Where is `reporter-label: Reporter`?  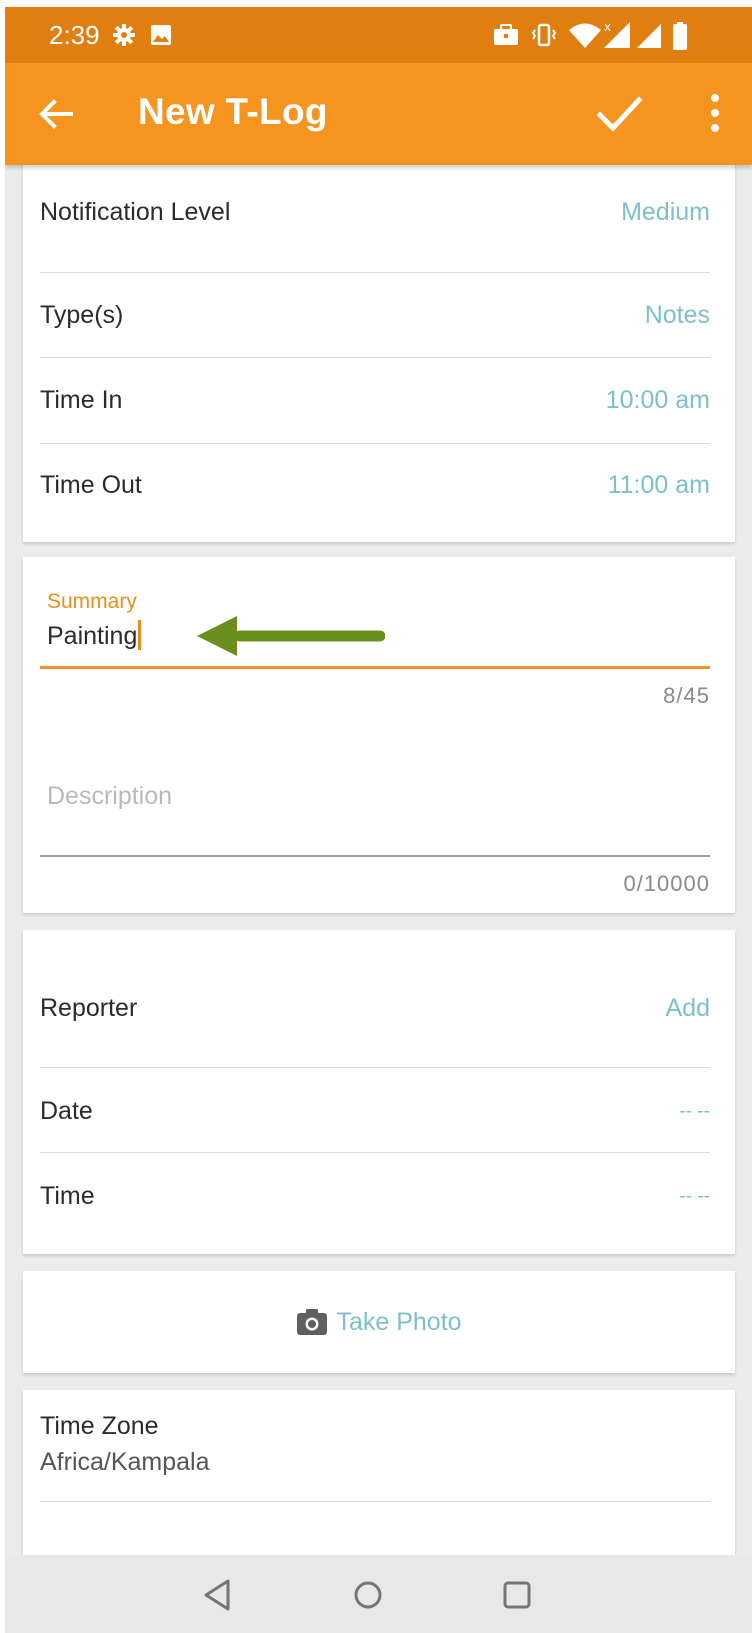 reporter-label: Reporter is located at coordinates (89, 1008).